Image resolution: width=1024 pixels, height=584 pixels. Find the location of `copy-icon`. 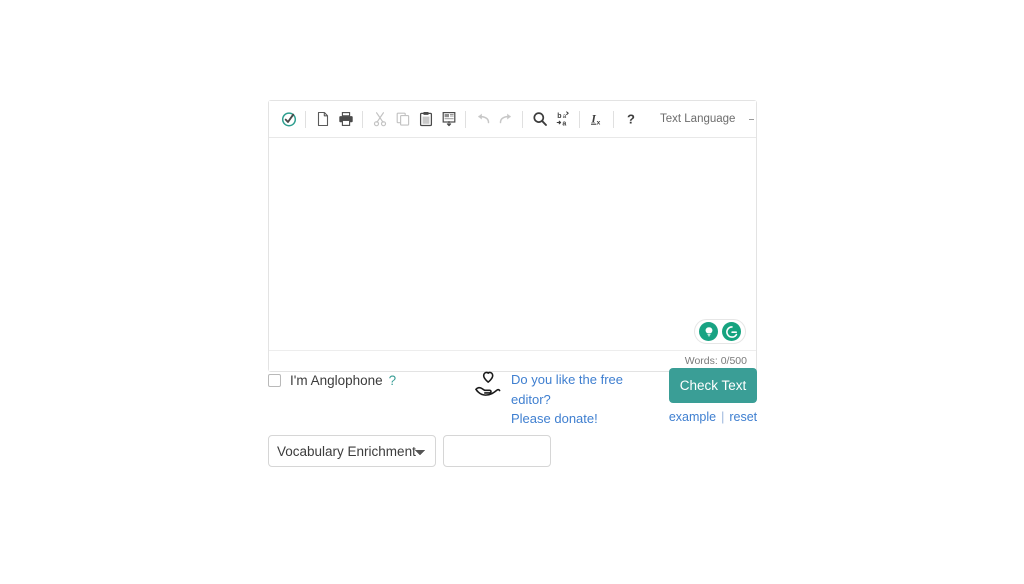

copy-icon is located at coordinates (402, 119).